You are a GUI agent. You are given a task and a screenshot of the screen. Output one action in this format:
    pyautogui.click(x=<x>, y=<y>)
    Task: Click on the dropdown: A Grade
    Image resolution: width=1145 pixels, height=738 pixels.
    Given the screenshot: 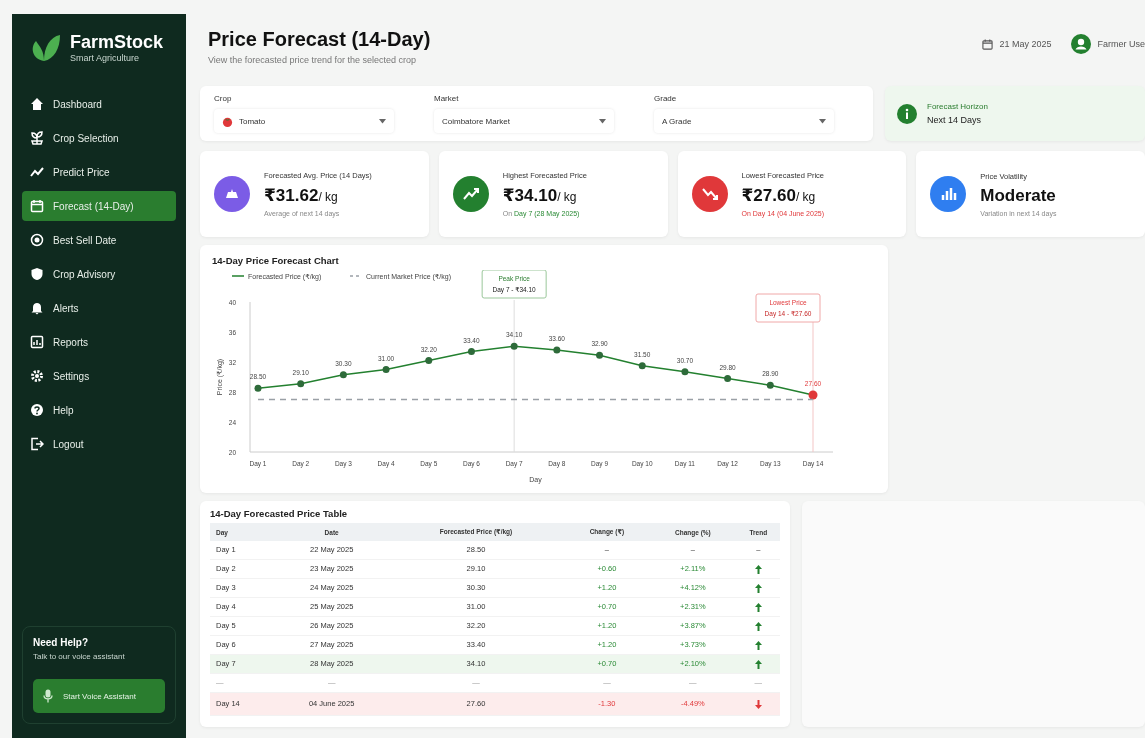 What is the action you would take?
    pyautogui.click(x=744, y=121)
    